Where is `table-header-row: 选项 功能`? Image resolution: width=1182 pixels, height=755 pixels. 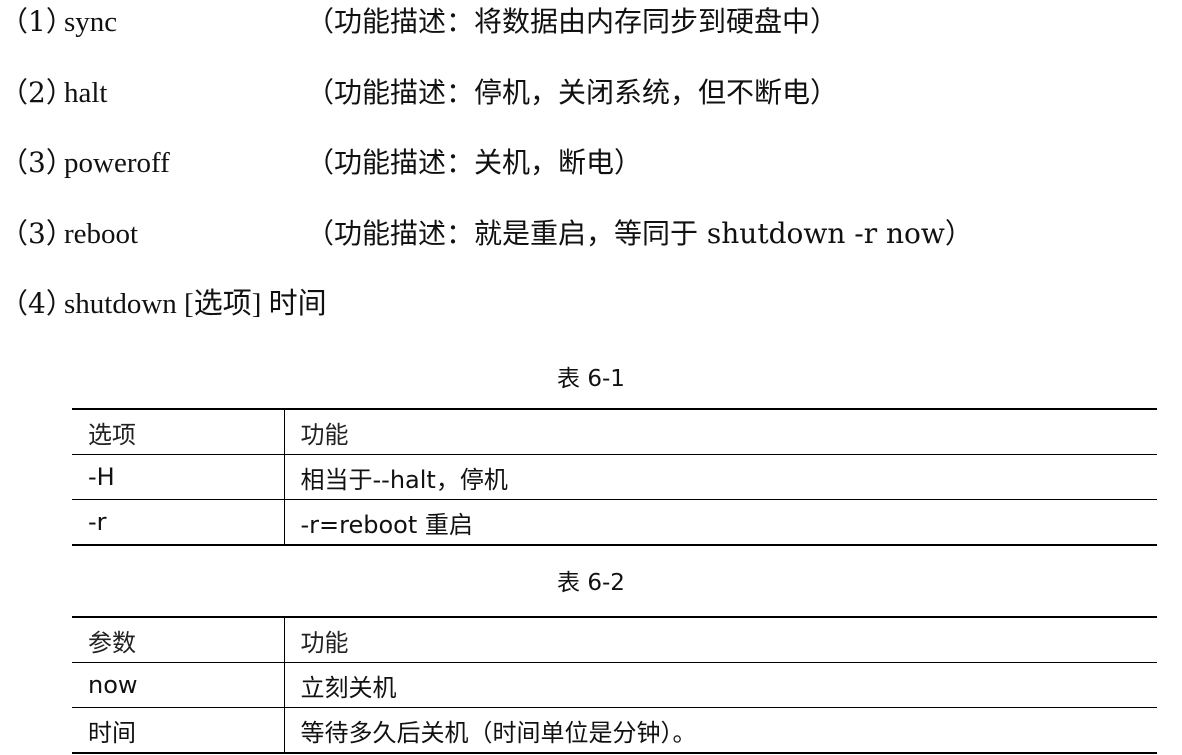
table-header-row: 选项 功能 is located at coordinates (614, 432).